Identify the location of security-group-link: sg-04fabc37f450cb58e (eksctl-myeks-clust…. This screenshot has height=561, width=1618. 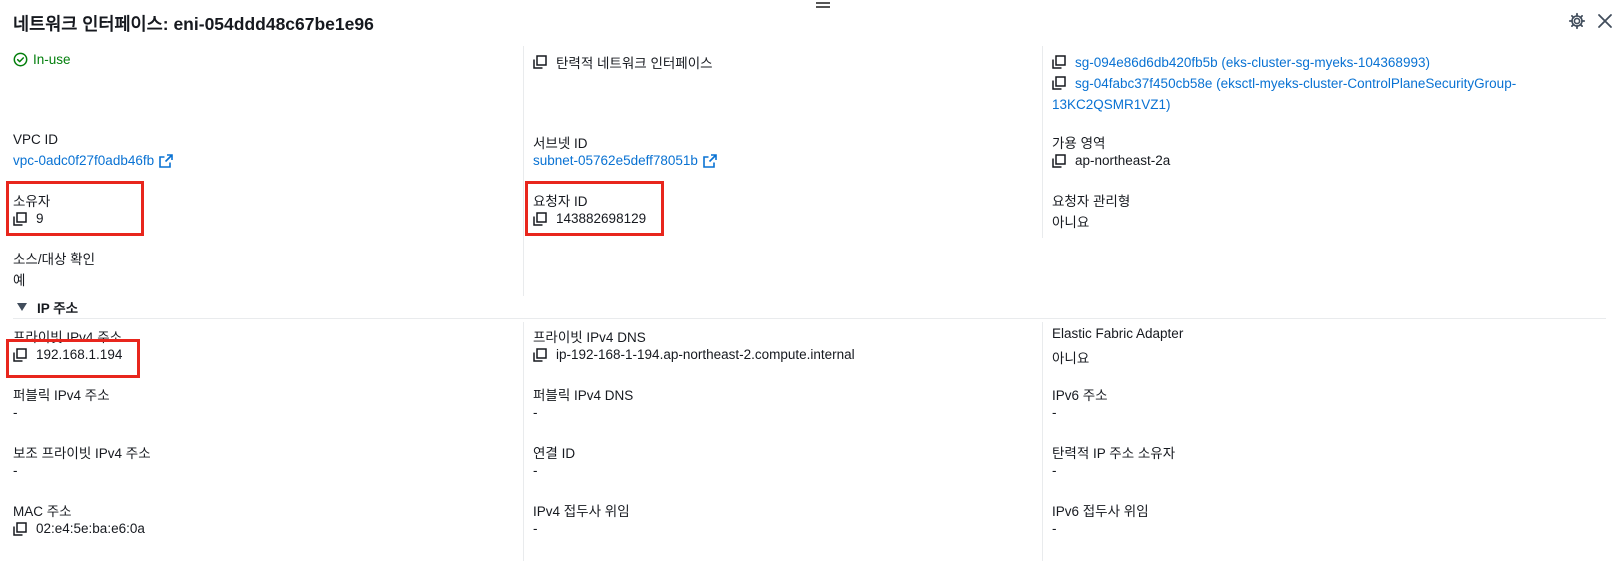
(1284, 94).